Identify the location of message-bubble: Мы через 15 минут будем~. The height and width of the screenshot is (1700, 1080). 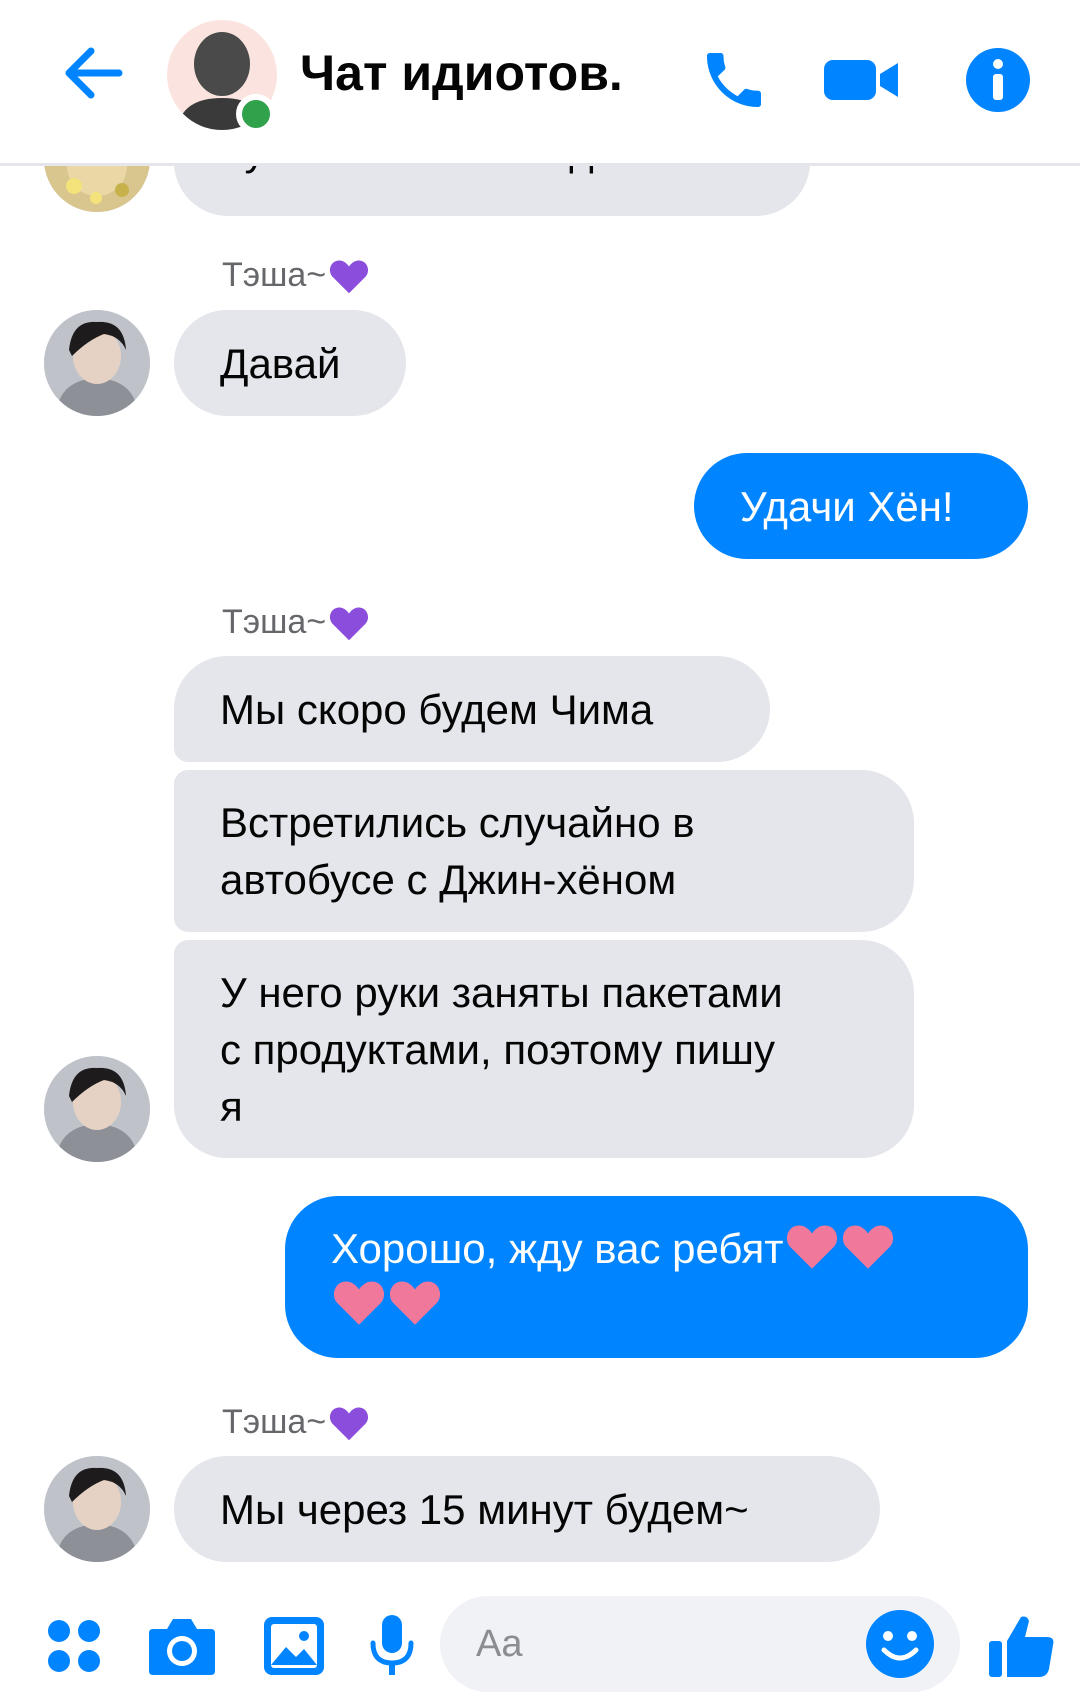
(527, 1509).